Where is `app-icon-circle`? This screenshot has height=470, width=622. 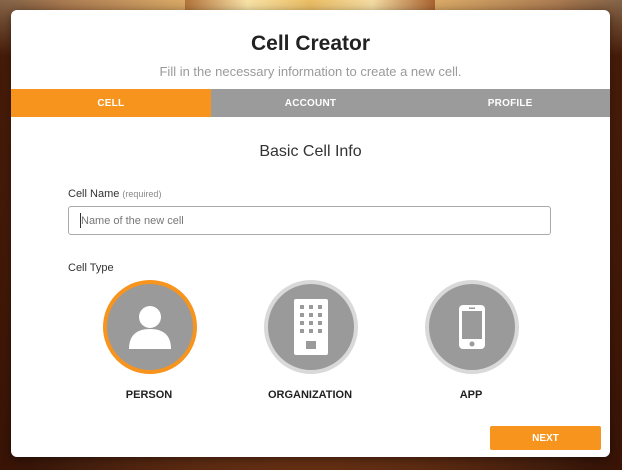 app-icon-circle is located at coordinates (472, 327).